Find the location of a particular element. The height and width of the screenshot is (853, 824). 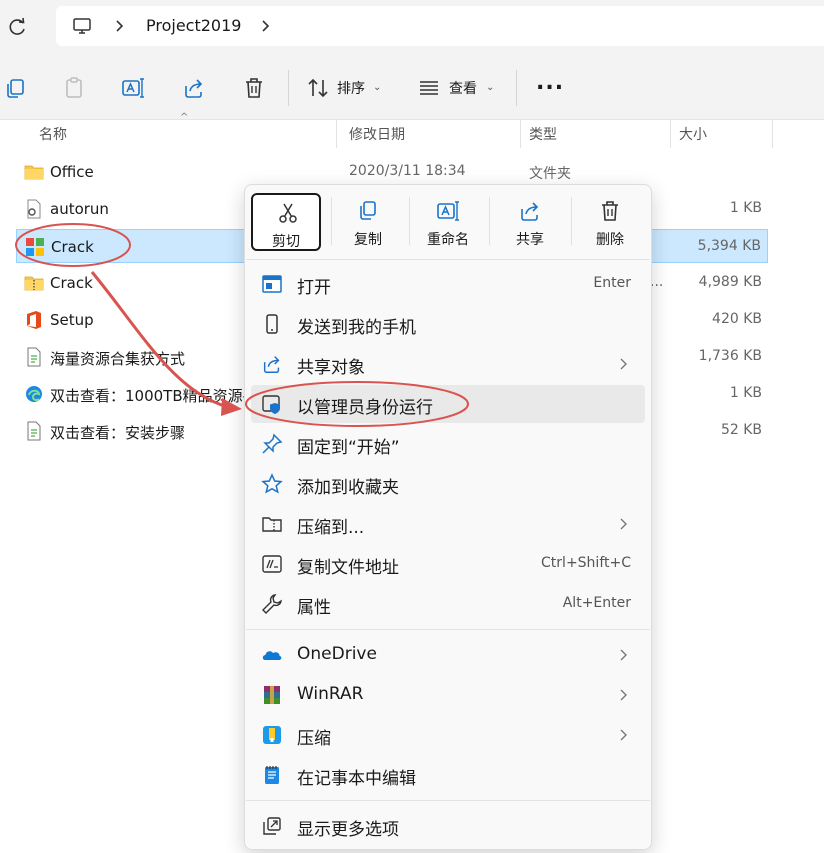

column-modified: 修改日期 is located at coordinates (377, 134).